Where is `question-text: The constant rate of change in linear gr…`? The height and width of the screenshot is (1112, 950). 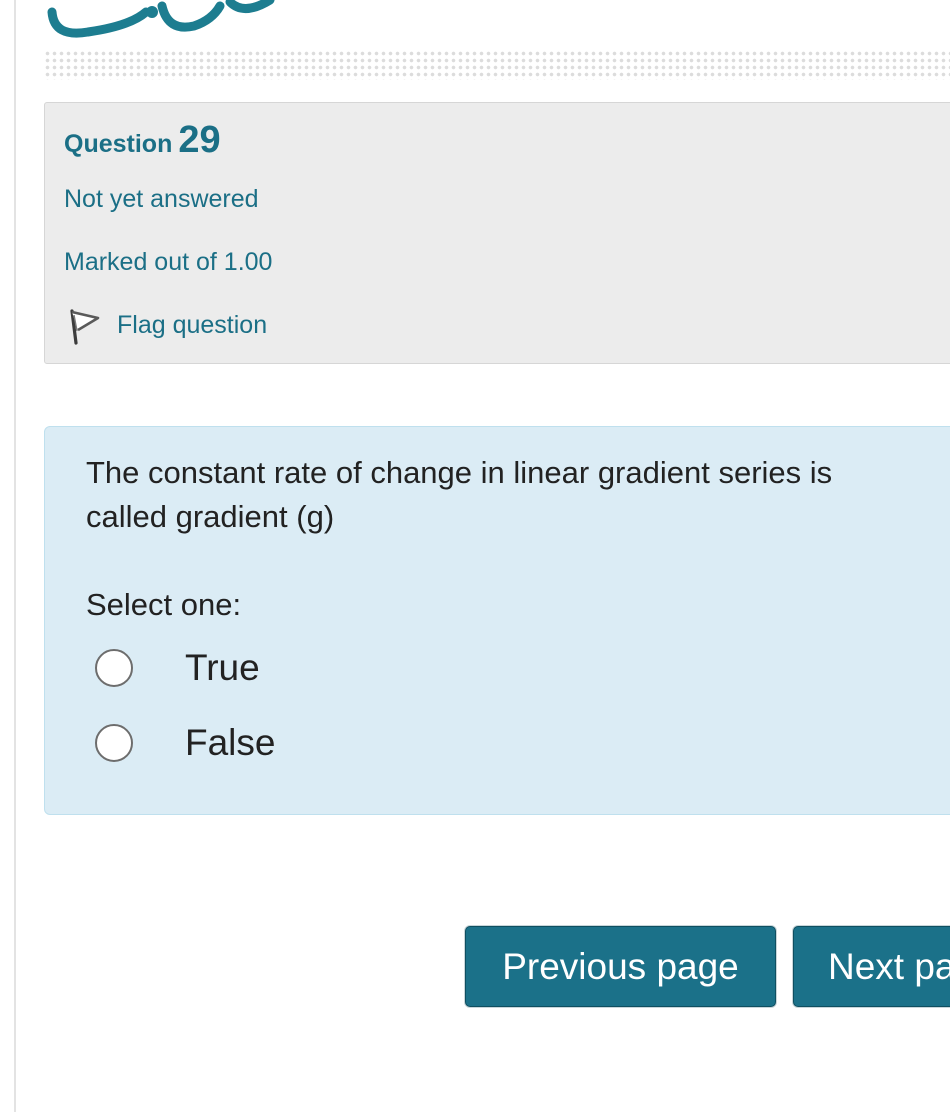
question-text: The constant rate of change in linear gr… is located at coordinates (459, 494).